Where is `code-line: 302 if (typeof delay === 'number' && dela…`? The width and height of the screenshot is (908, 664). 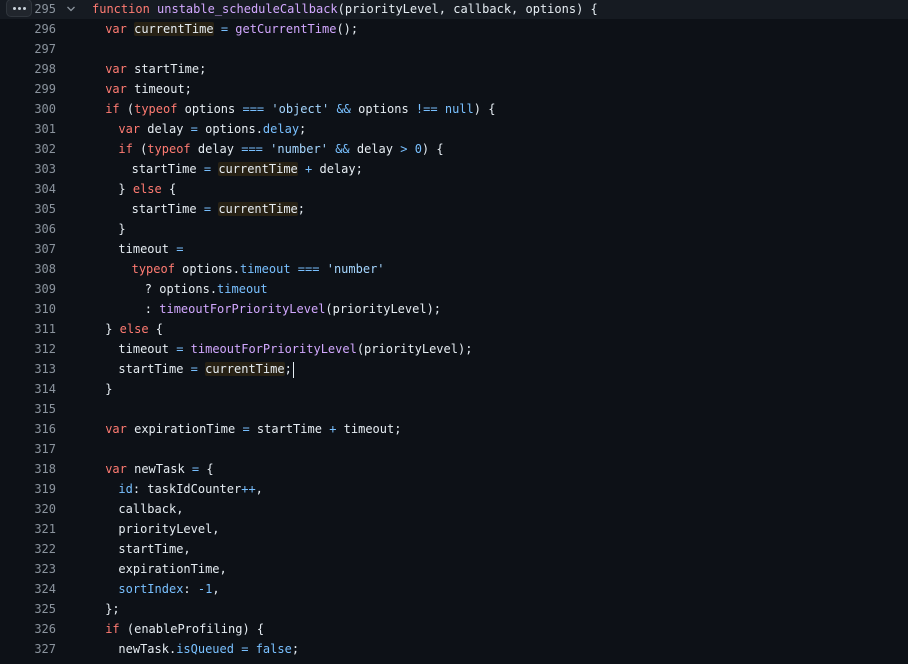
code-line: 302 if (typeof delay === 'number' && dela… is located at coordinates (454, 149).